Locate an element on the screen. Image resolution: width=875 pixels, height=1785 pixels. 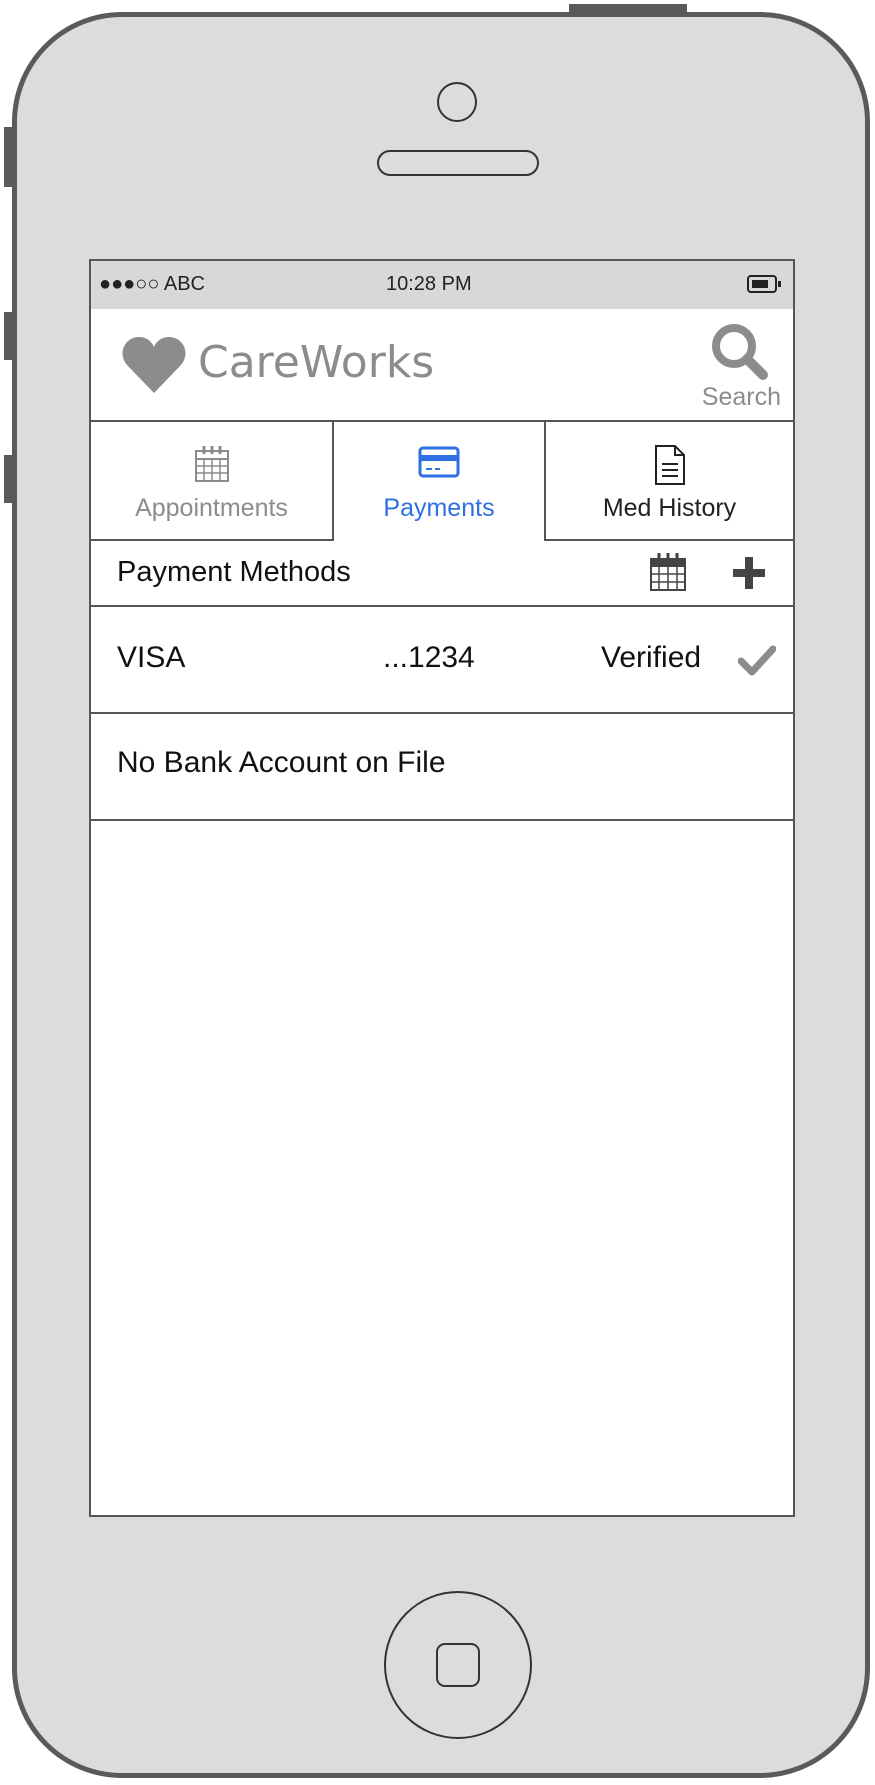
payment-method-row: VISA ...1234 Verified is located at coordinates (442, 660).